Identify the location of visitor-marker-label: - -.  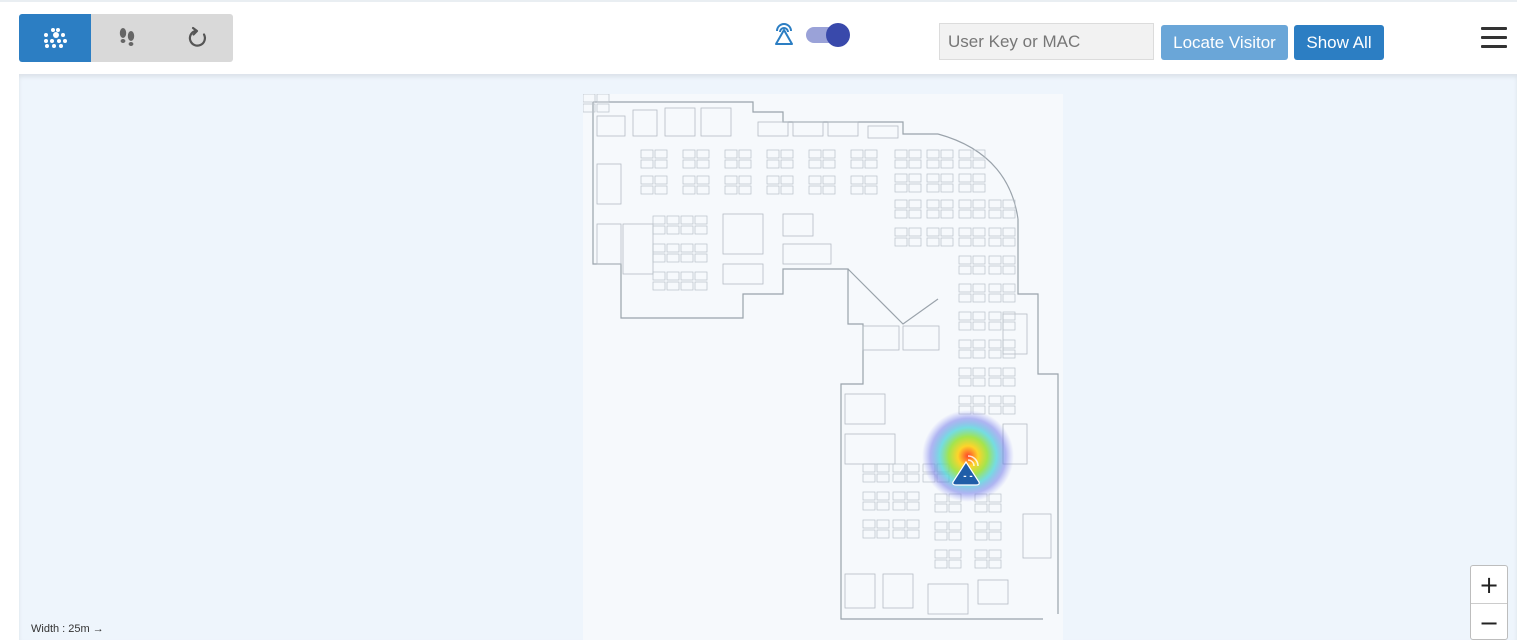
(968, 476).